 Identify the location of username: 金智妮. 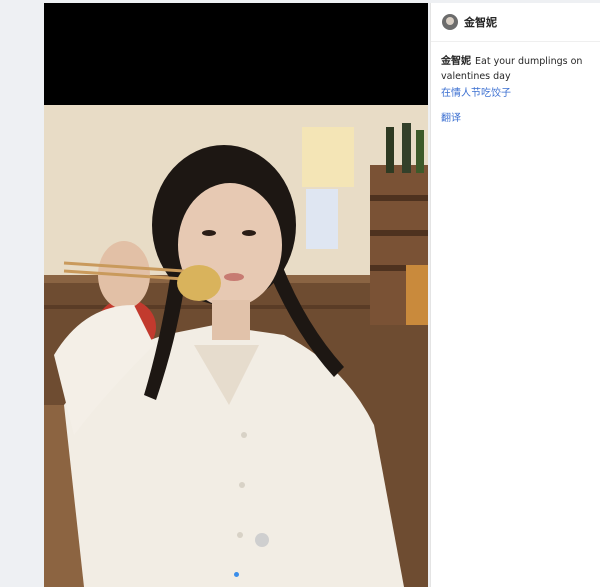
(480, 22).